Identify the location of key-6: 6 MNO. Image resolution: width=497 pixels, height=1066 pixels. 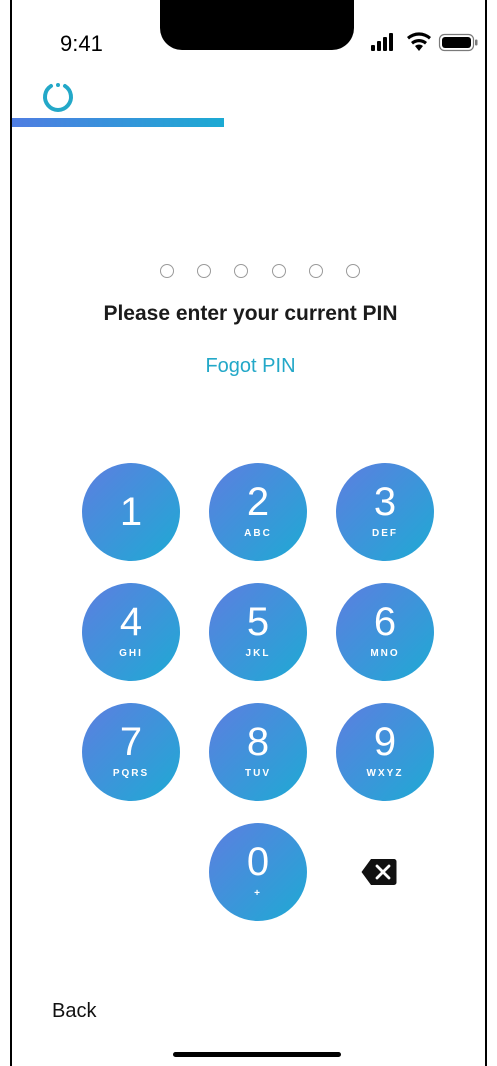
(385, 632).